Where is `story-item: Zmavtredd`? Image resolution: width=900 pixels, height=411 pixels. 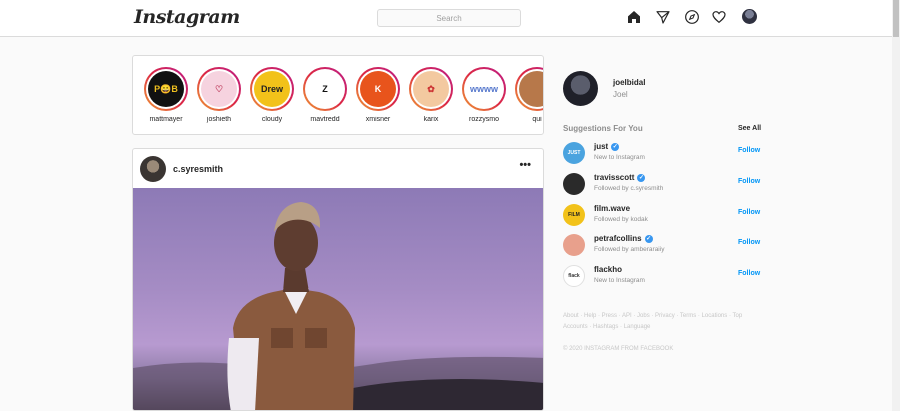 story-item: Zmavtredd is located at coordinates (325, 95).